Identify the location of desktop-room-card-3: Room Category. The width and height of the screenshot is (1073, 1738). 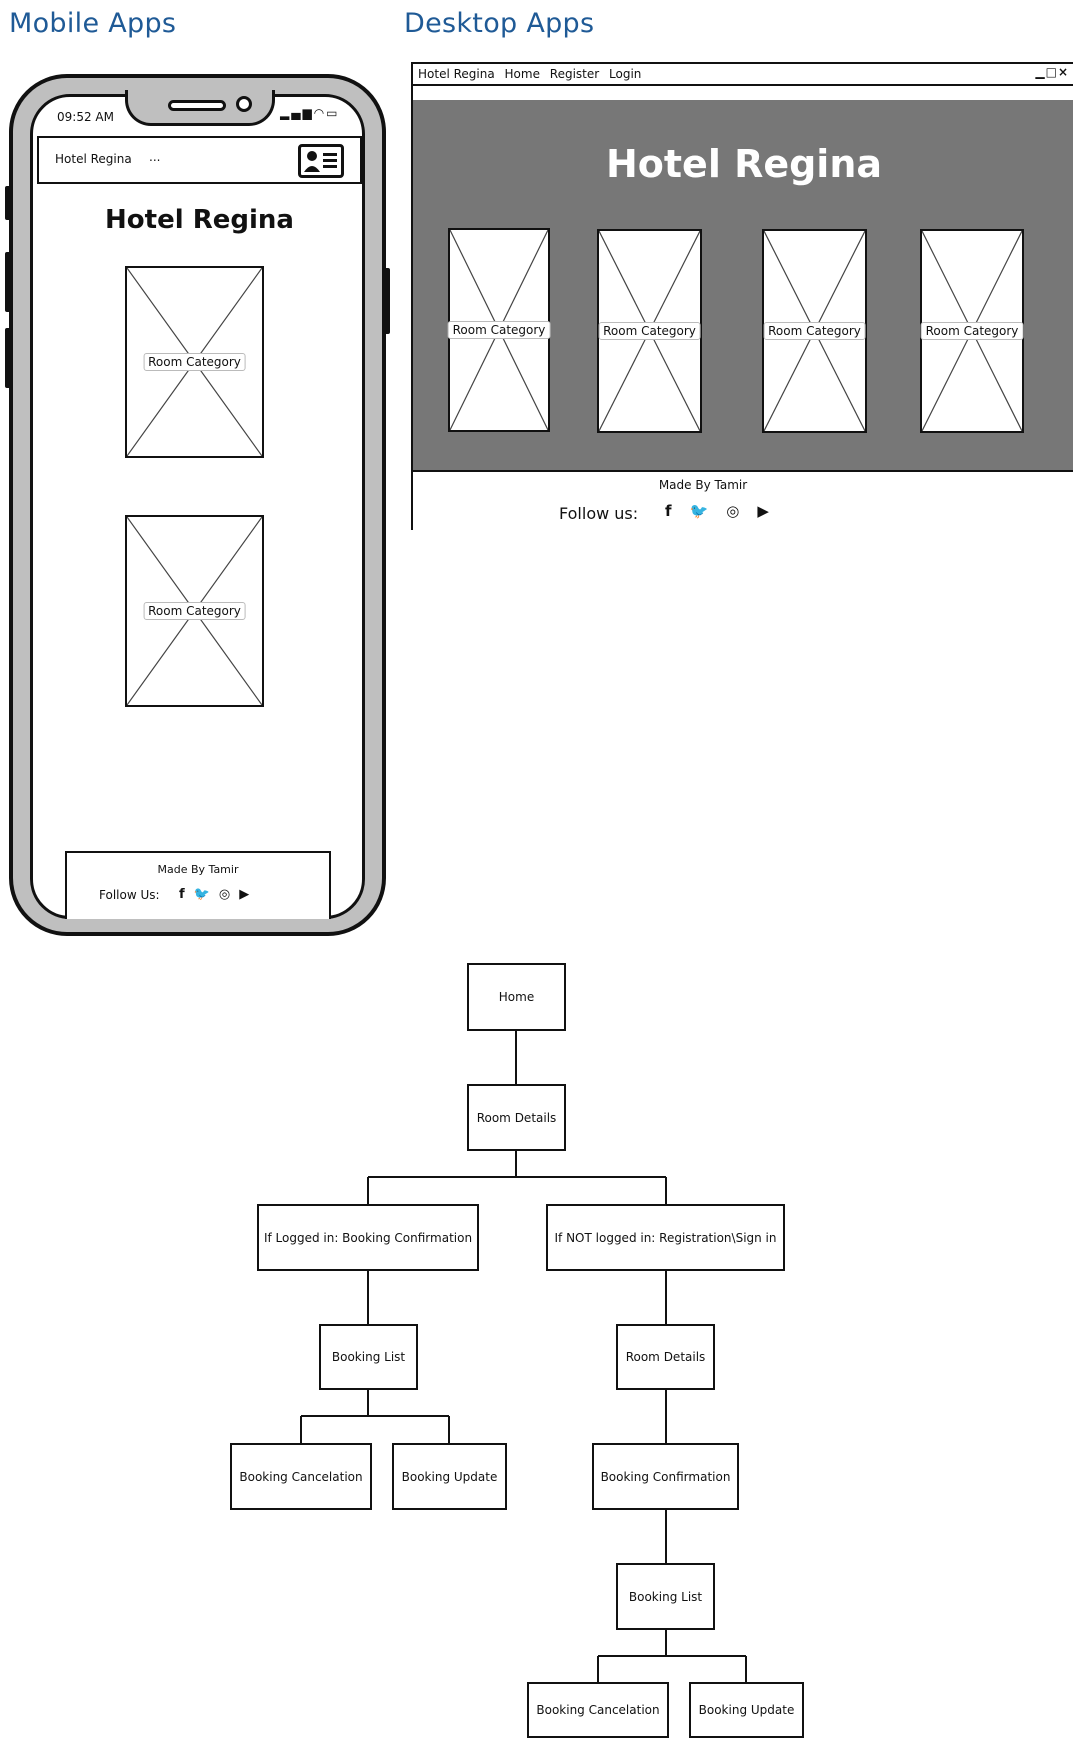
(814, 331).